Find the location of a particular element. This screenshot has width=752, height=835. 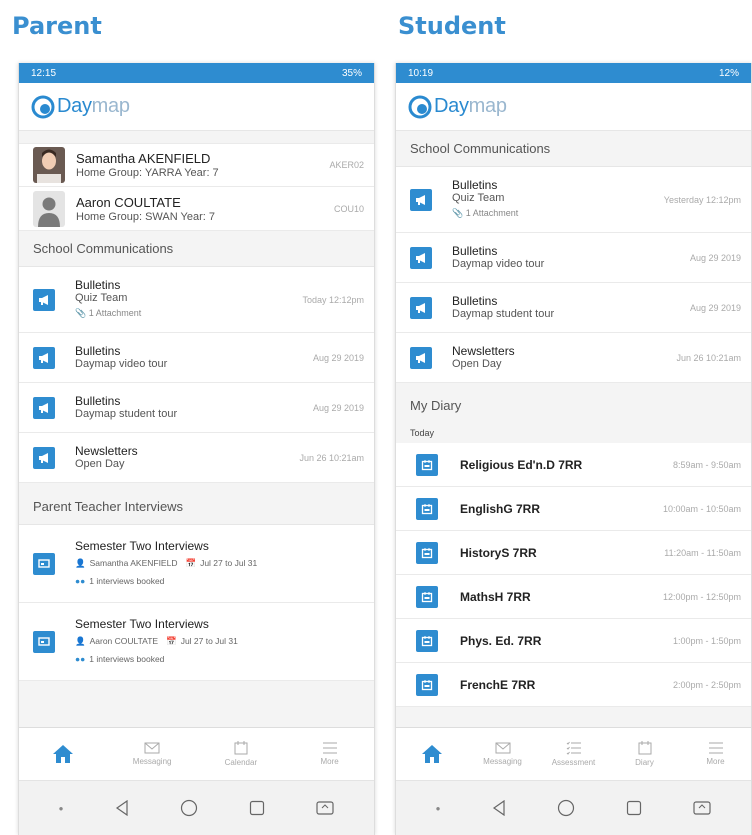

nav-assessment: Assessment is located at coordinates (573, 754).